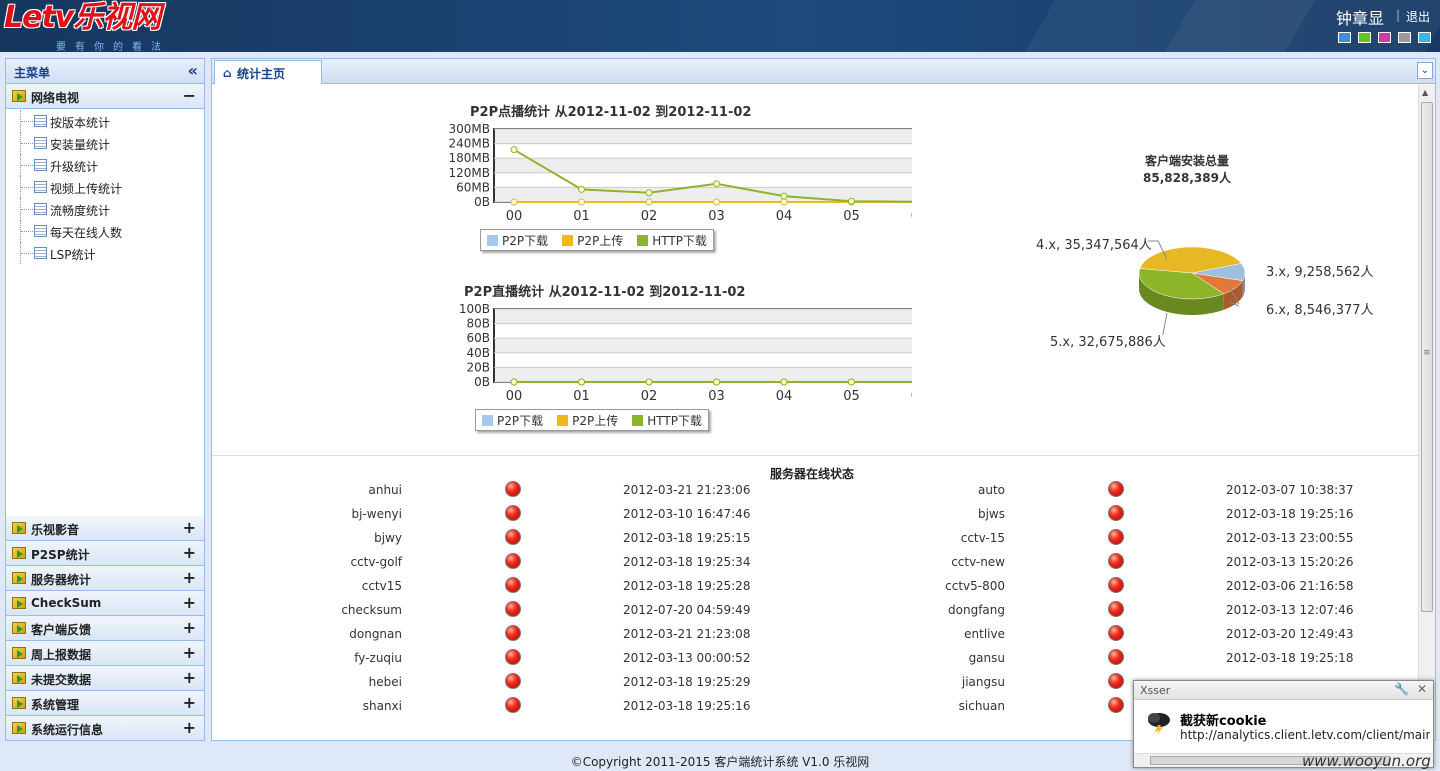  I want to click on collapse-group-icon: −, so click(189, 95).